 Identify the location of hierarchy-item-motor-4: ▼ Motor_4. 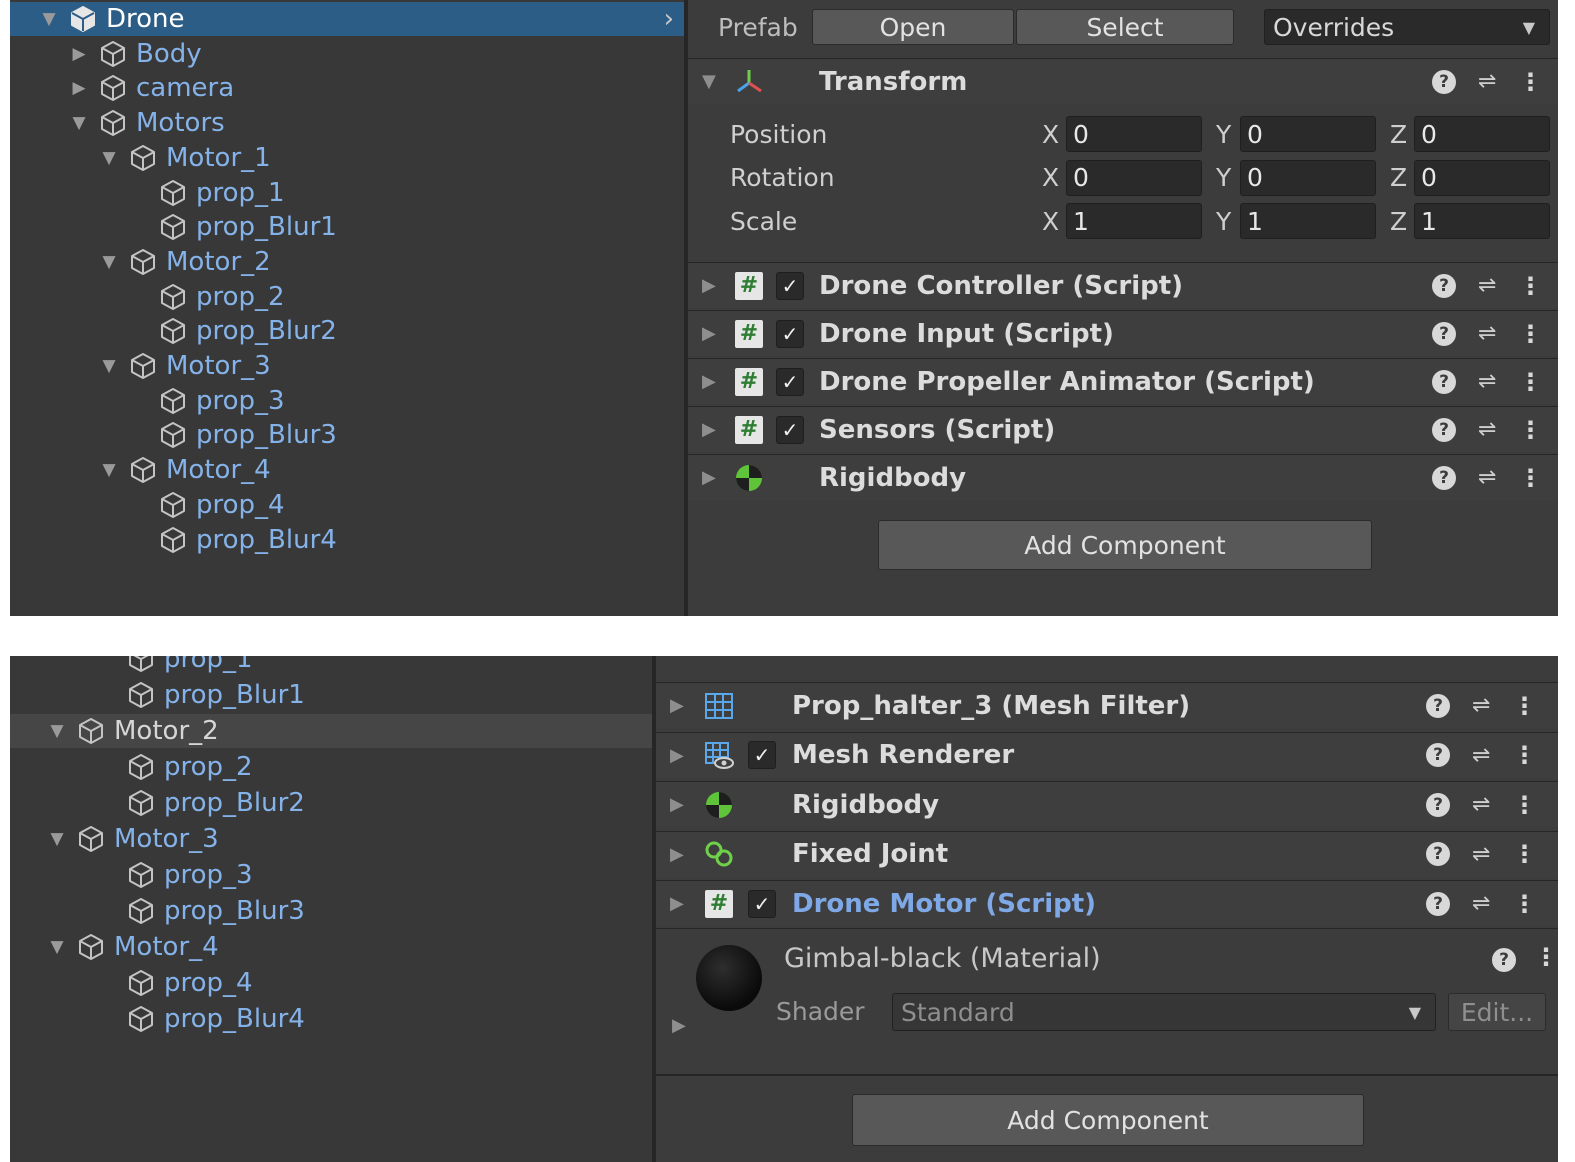
(347, 470).